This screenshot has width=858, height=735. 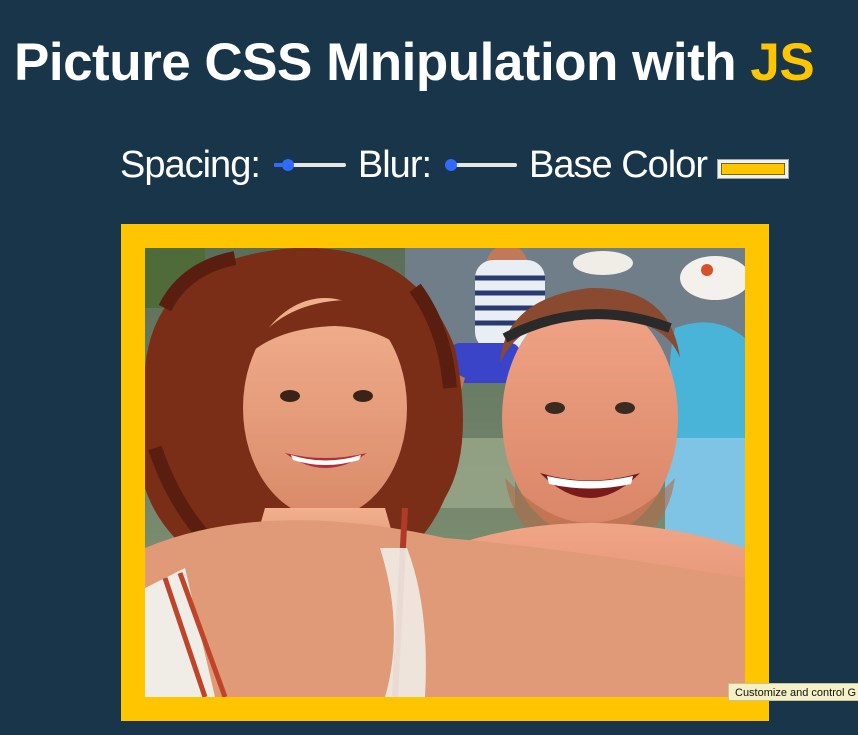 I want to click on blur-label: Blur:, so click(x=394, y=165).